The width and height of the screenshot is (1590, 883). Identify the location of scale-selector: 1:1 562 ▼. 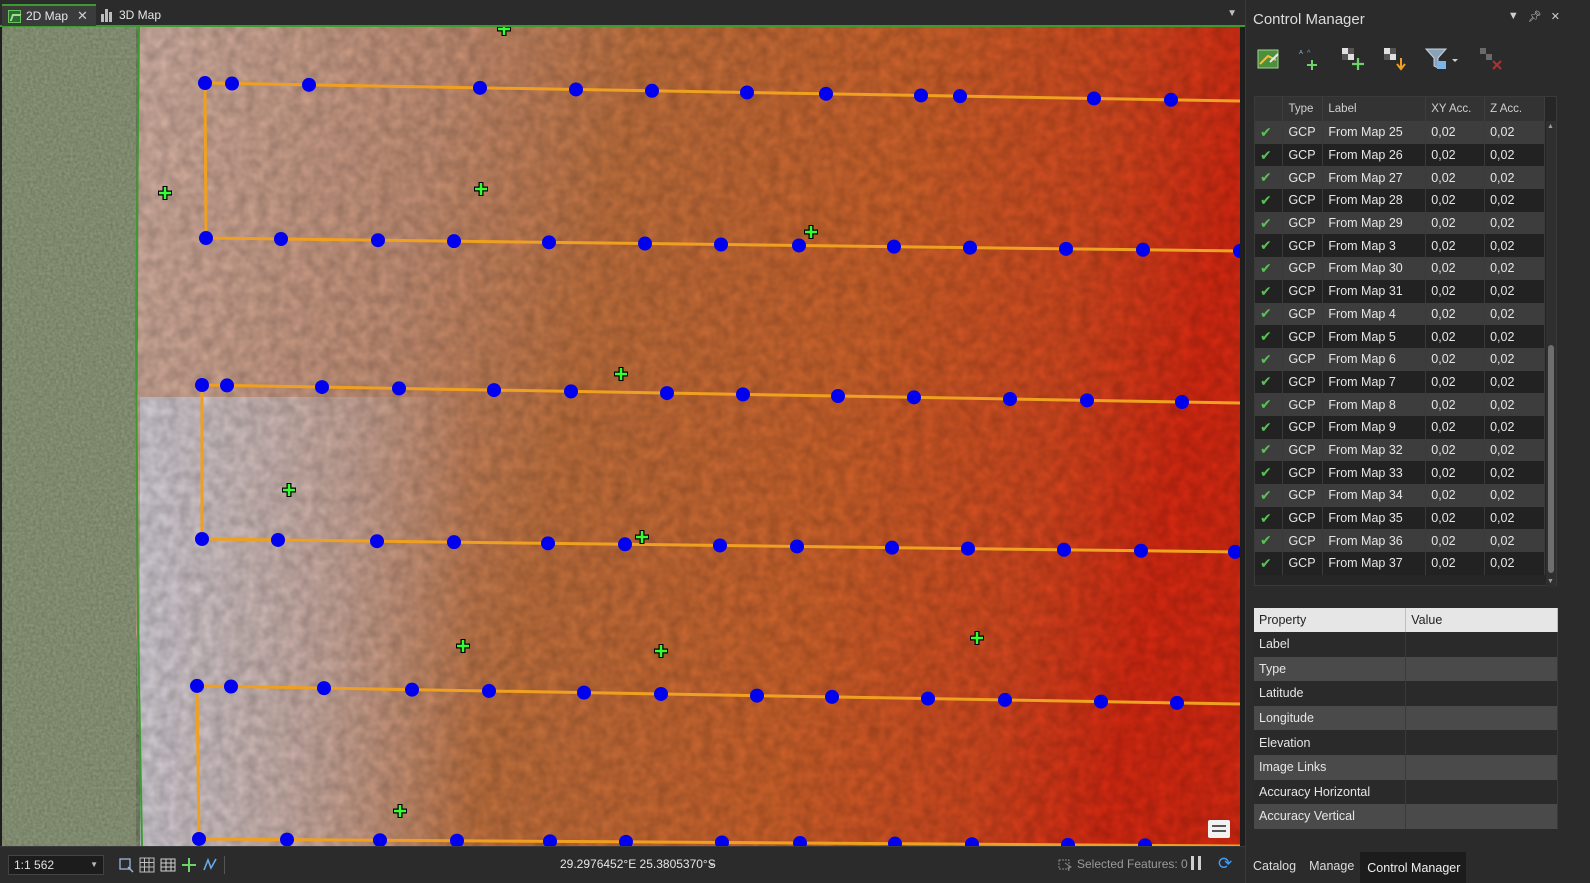
(56, 865).